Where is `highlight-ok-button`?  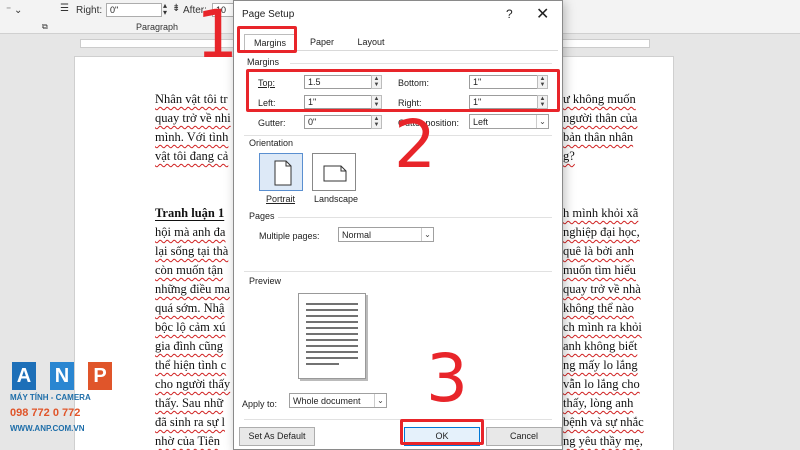 highlight-ok-button is located at coordinates (442, 432).